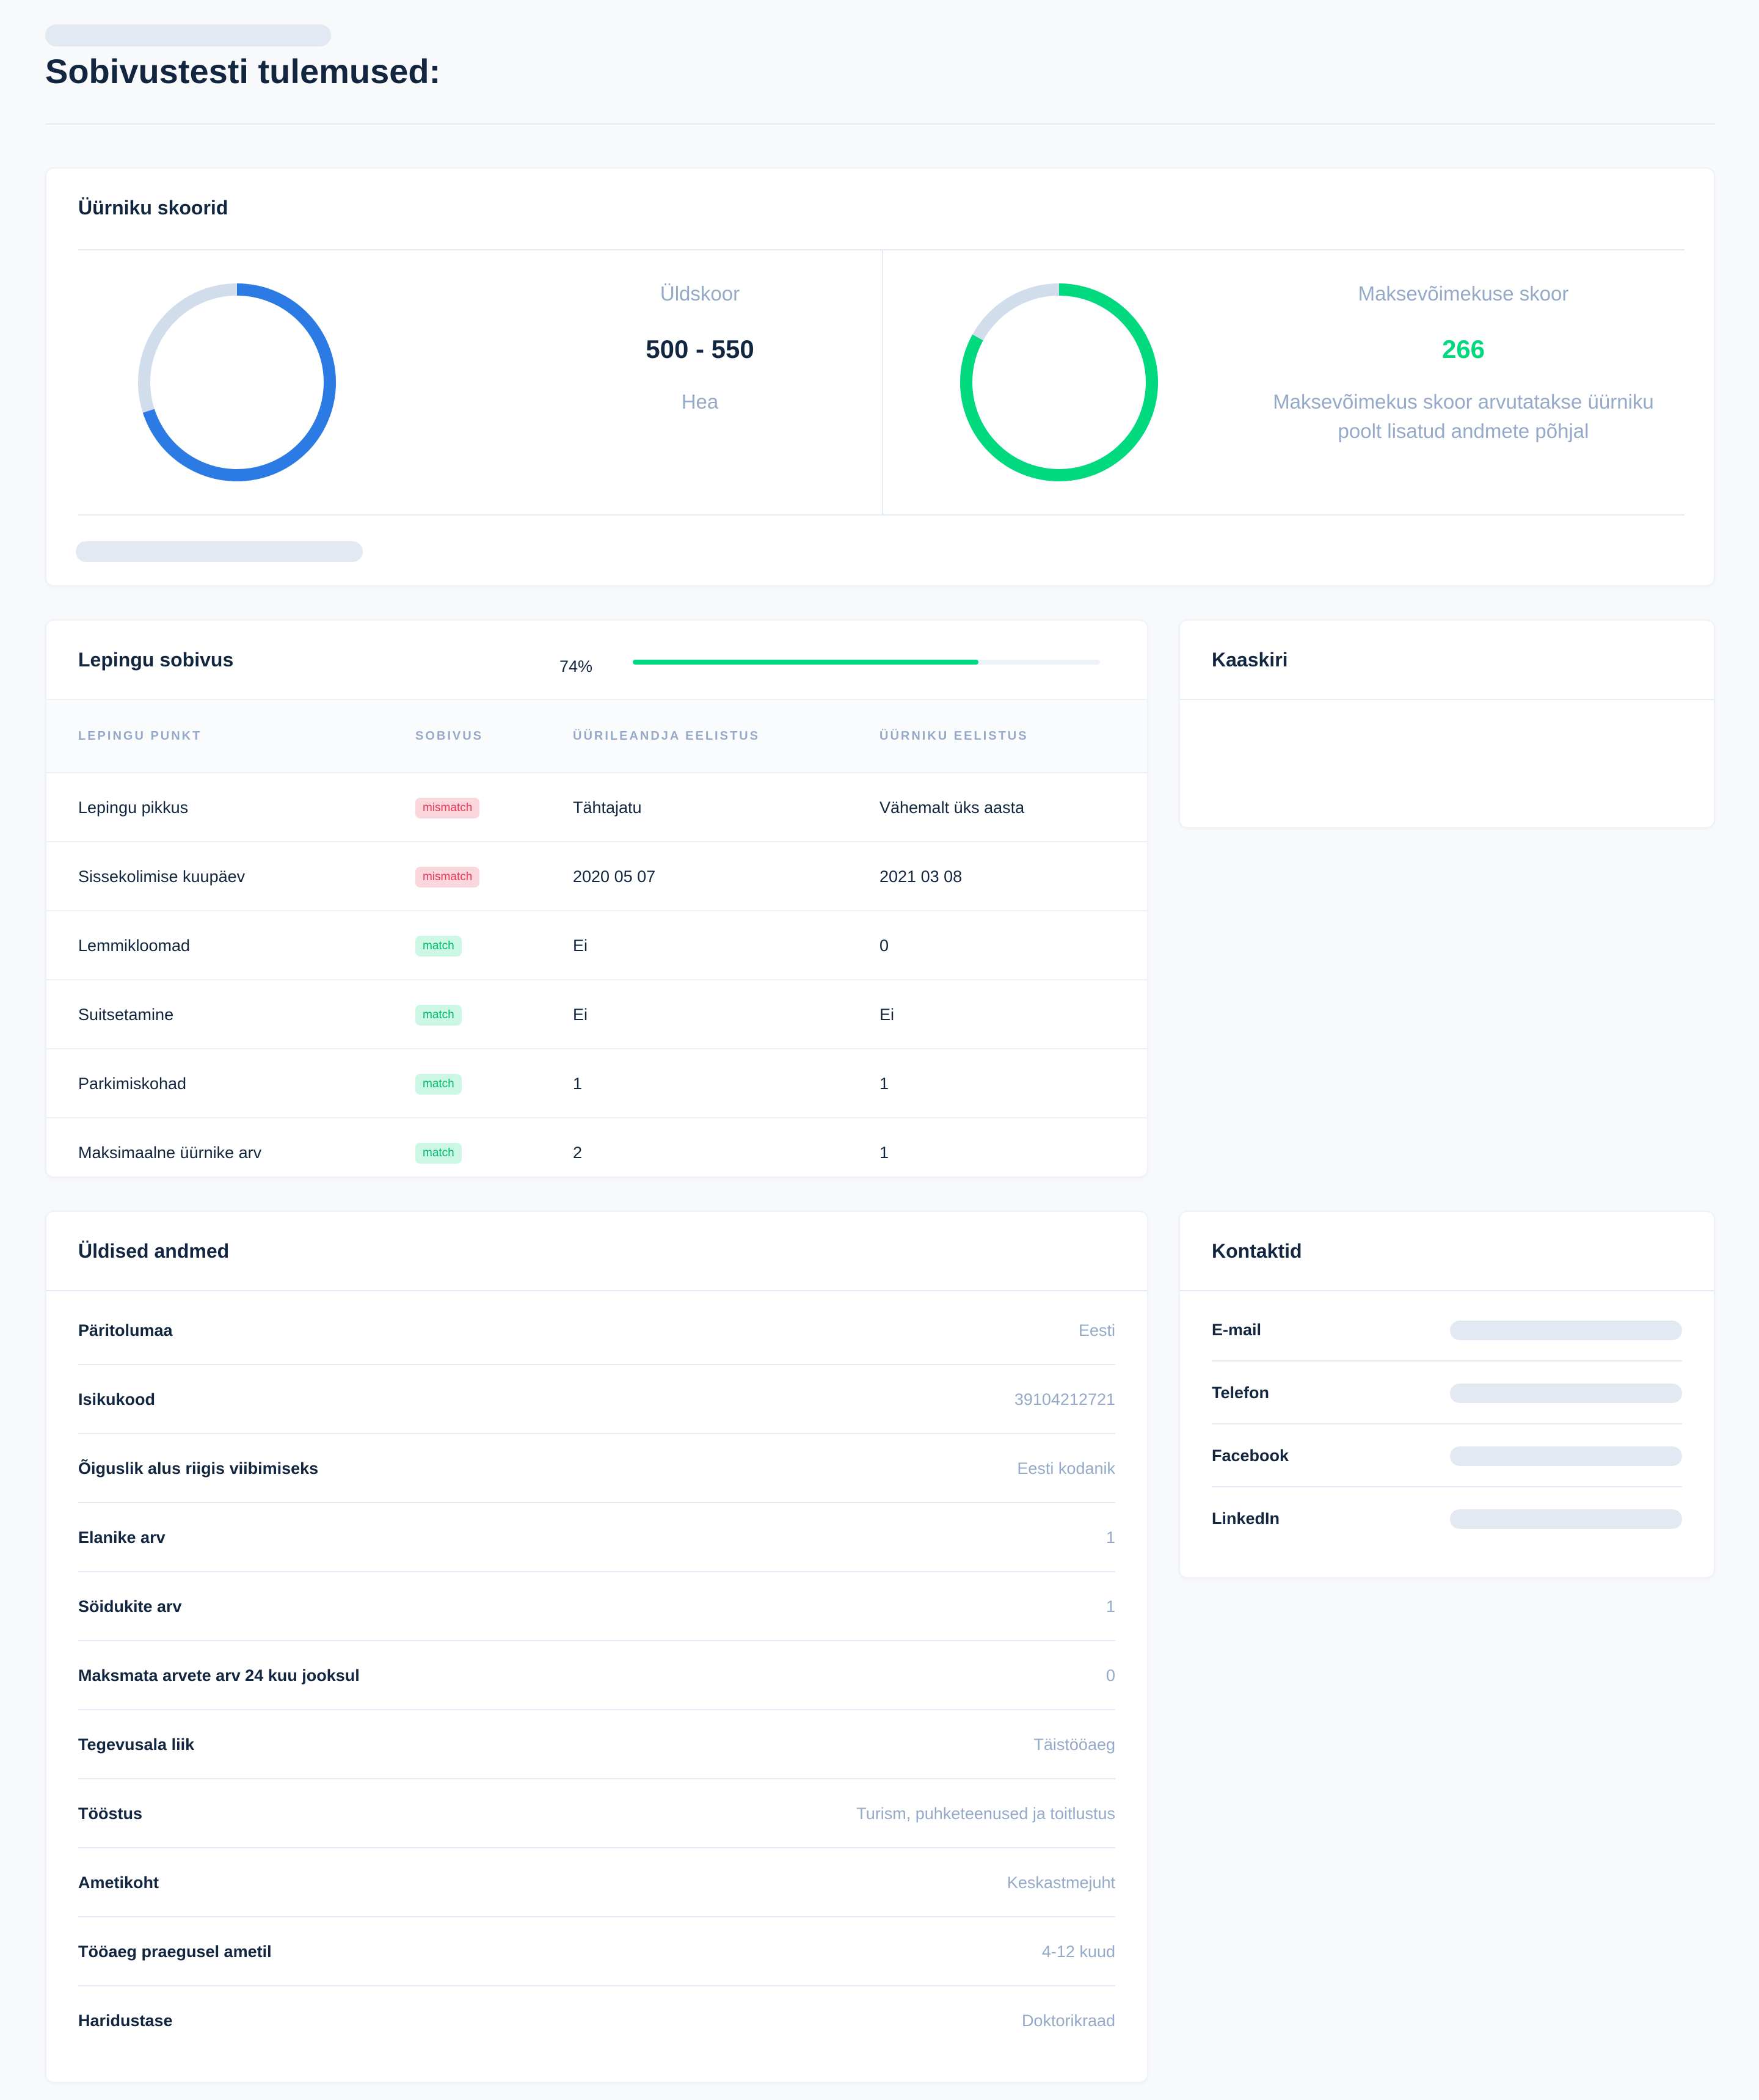  I want to click on contract-match-progress-bar, so click(866, 663).